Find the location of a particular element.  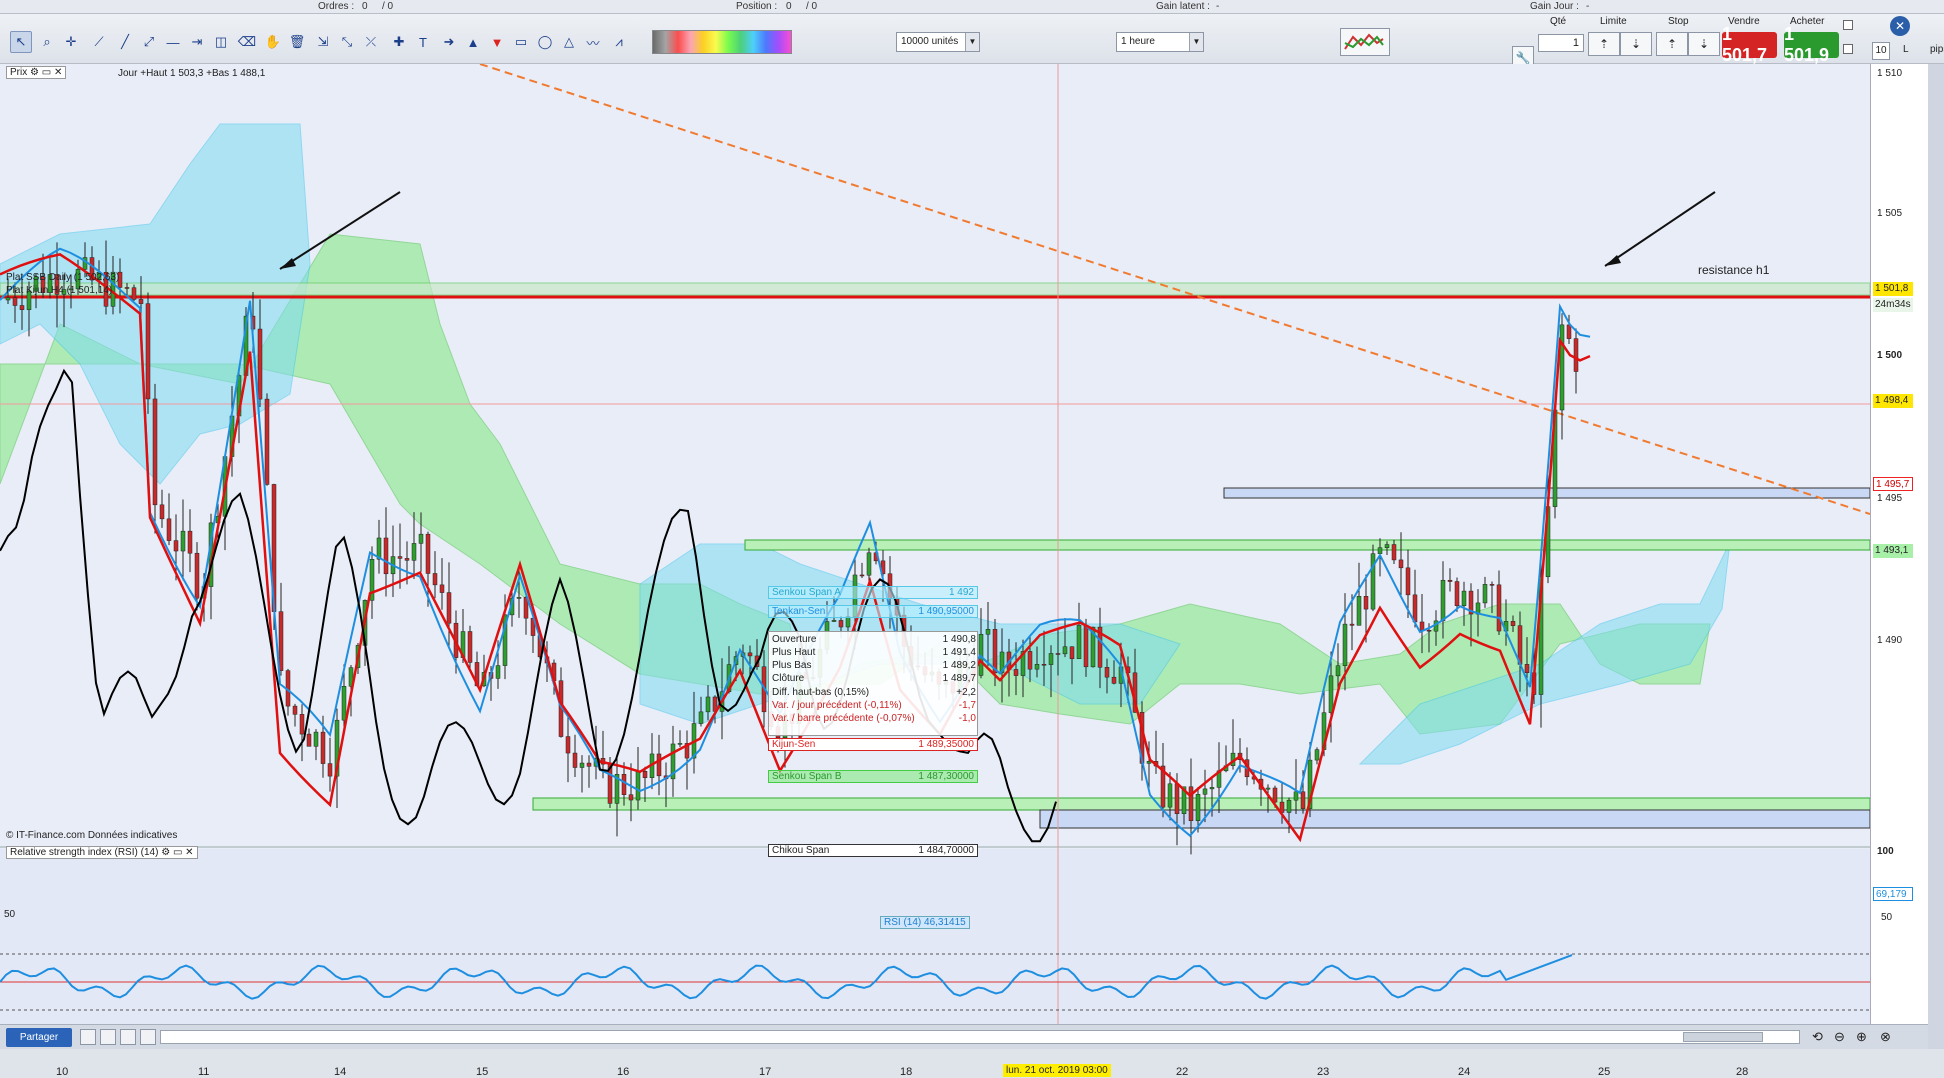

l-checkbox is located at coordinates (1848, 49).